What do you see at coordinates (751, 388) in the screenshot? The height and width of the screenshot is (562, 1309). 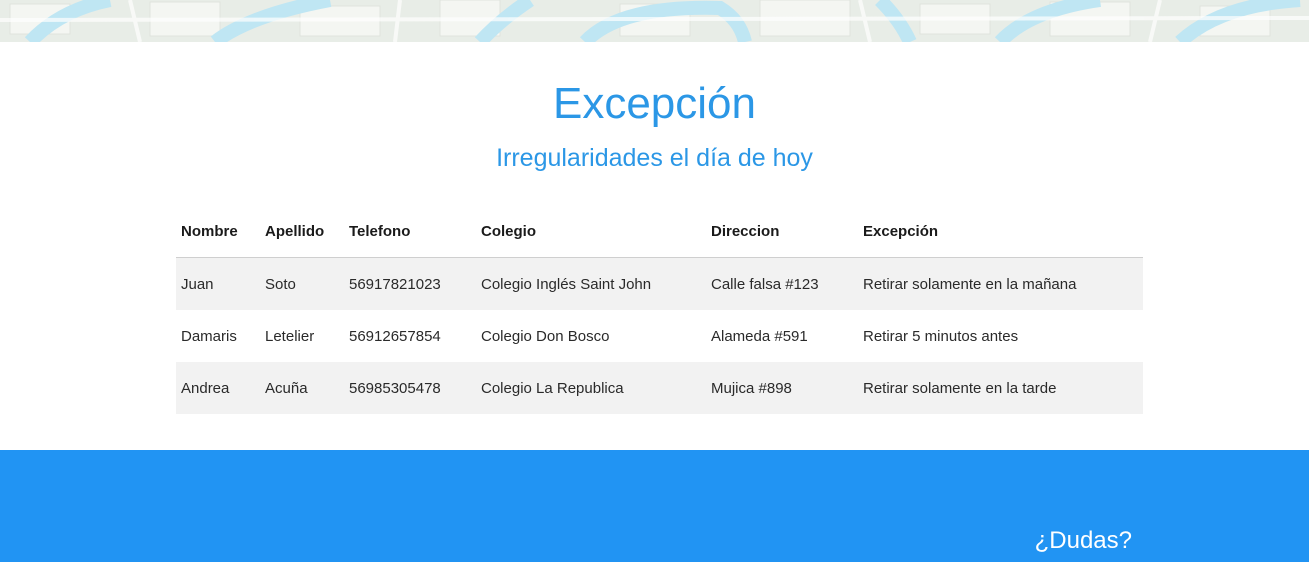 I see `cell-direccion: Mujica #898` at bounding box center [751, 388].